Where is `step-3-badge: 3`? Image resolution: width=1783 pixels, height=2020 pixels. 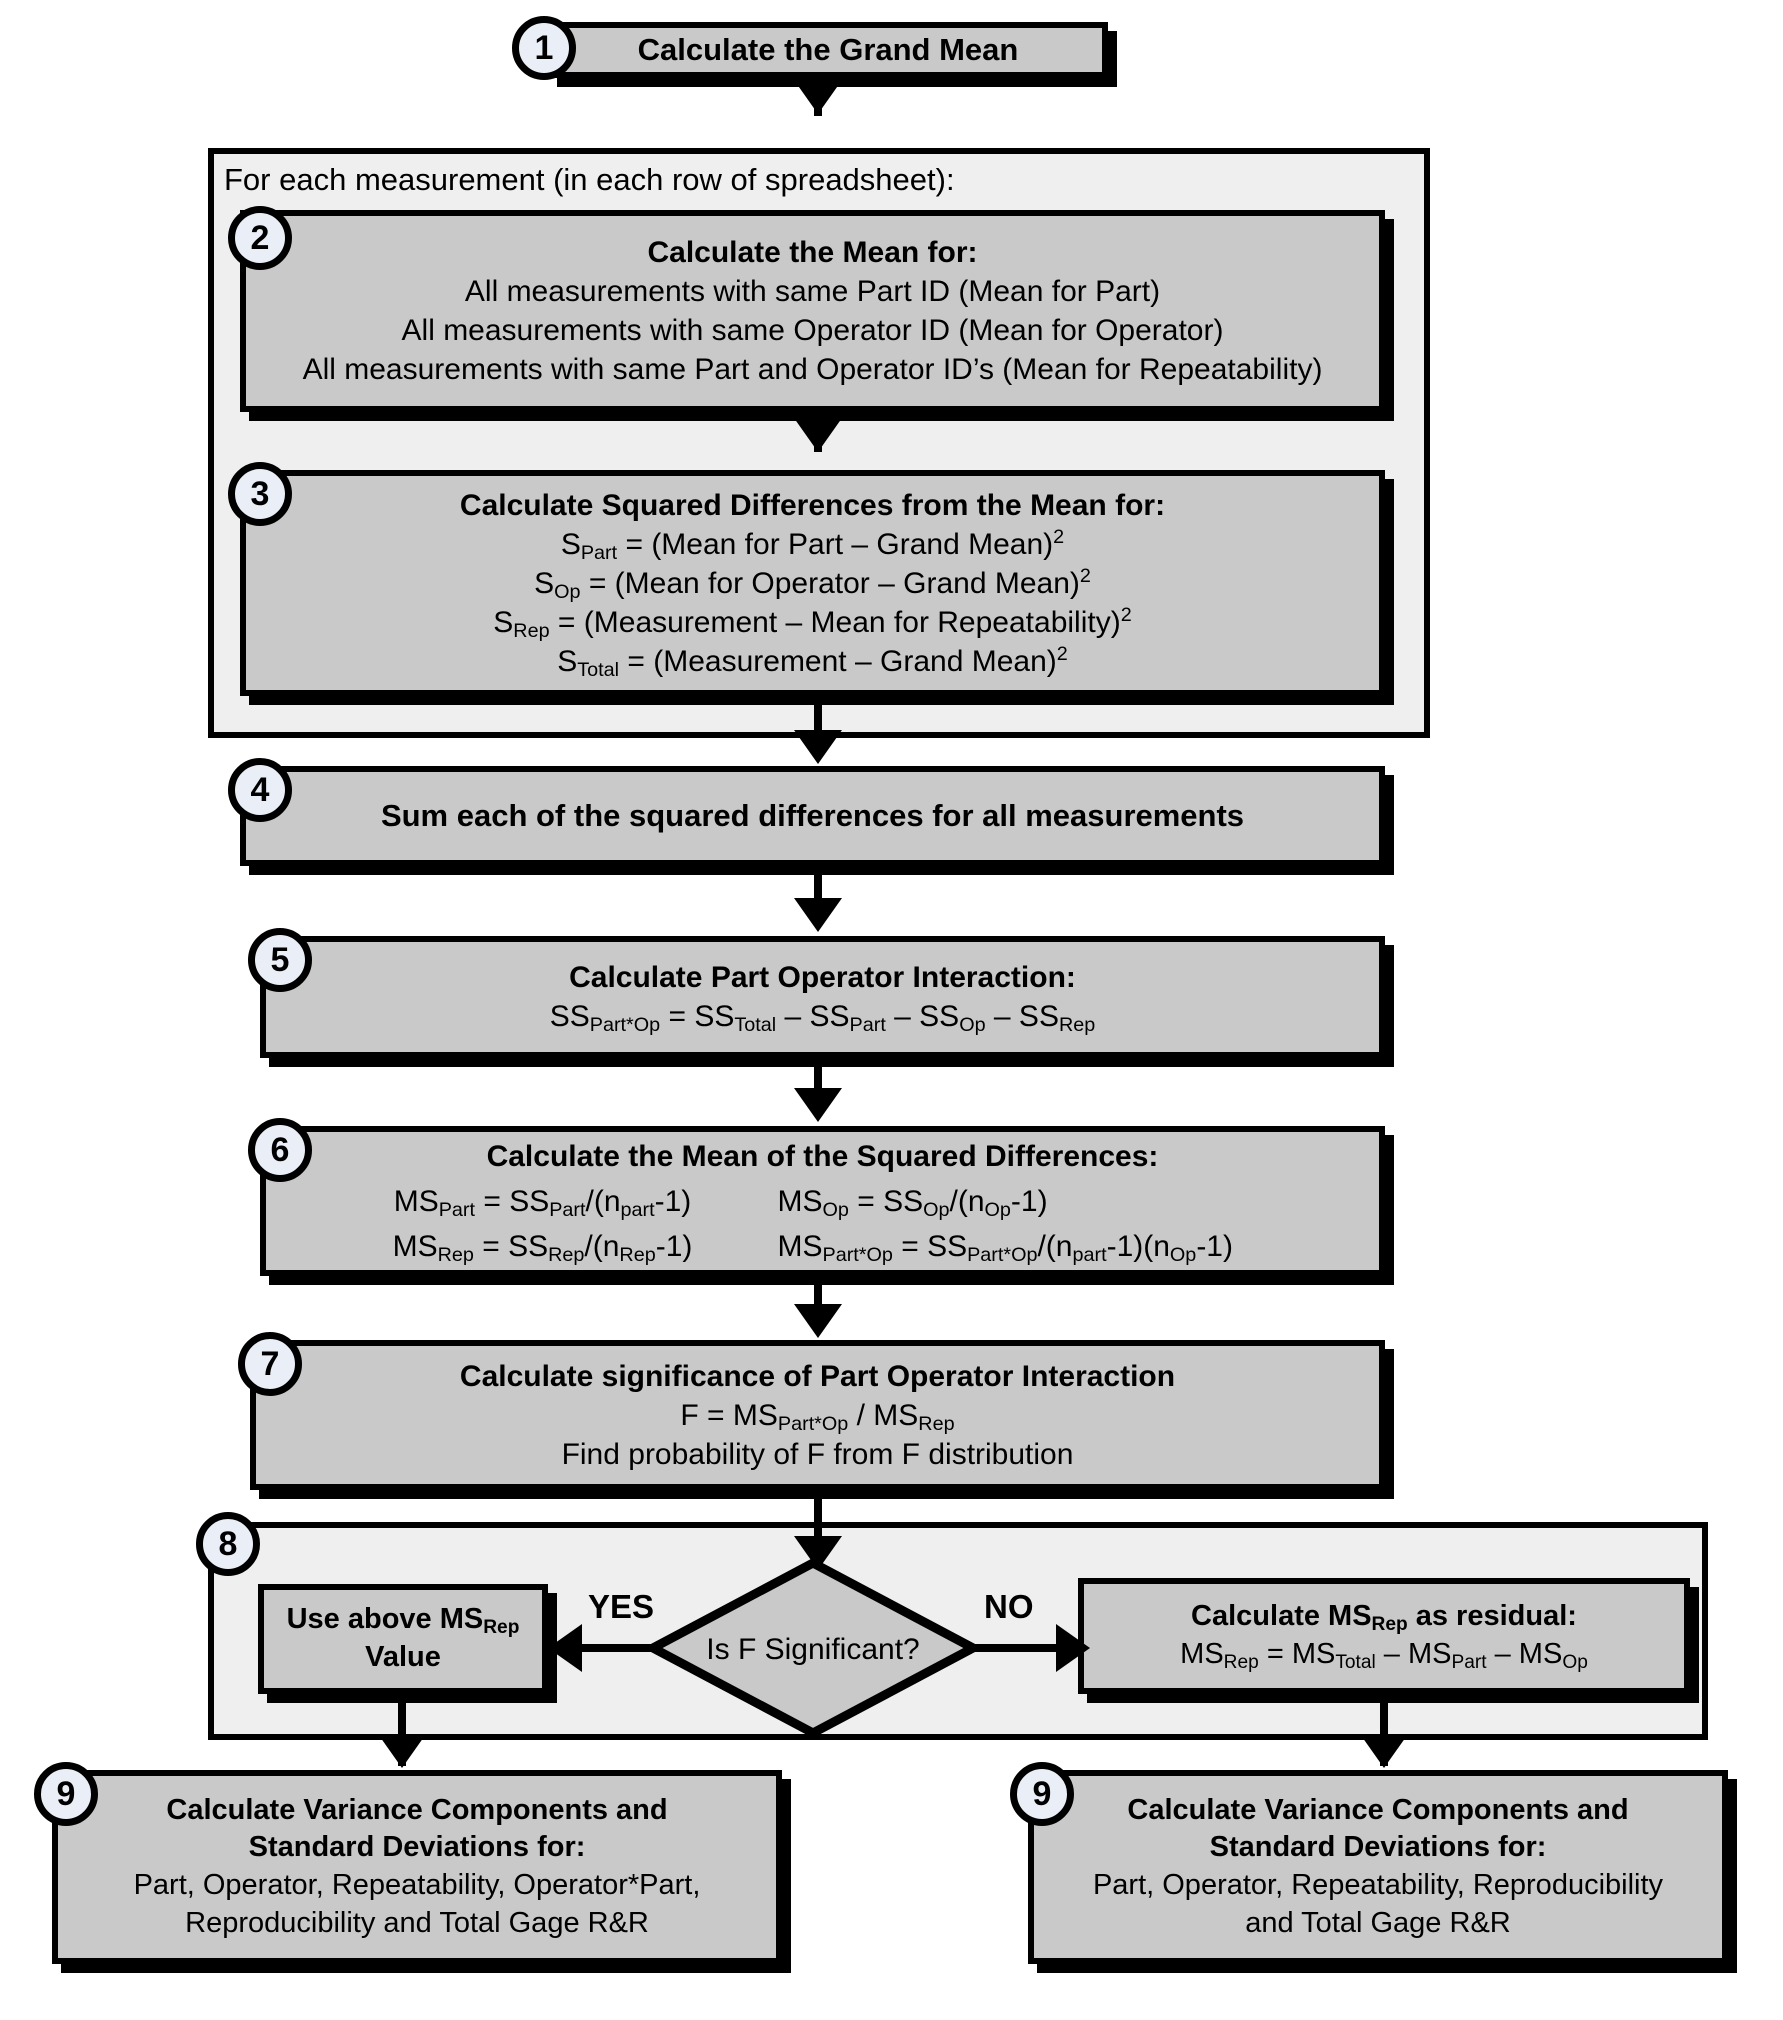 step-3-badge: 3 is located at coordinates (260, 494).